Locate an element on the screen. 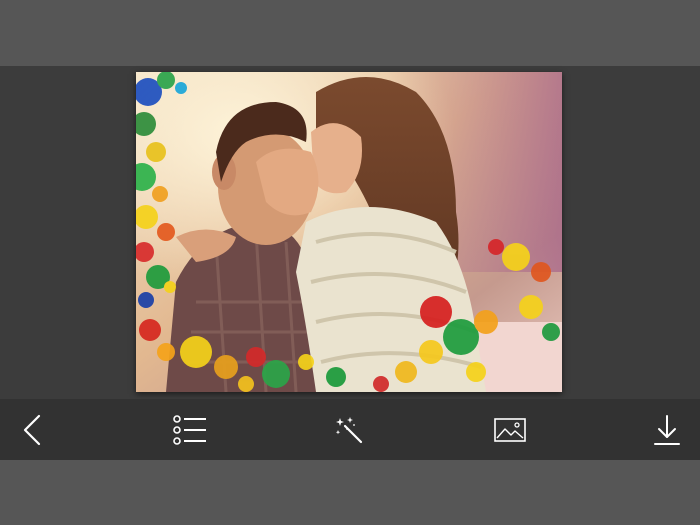 The image size is (700, 525). download-button is located at coordinates (667, 429).